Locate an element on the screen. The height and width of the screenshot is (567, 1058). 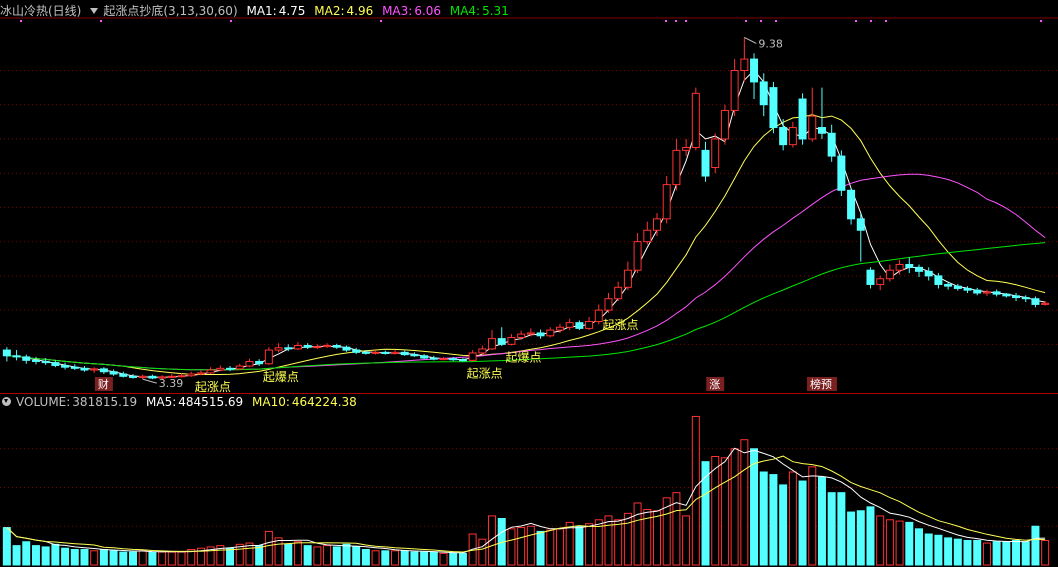
signal-label: 起涨点 is located at coordinates (620, 324).